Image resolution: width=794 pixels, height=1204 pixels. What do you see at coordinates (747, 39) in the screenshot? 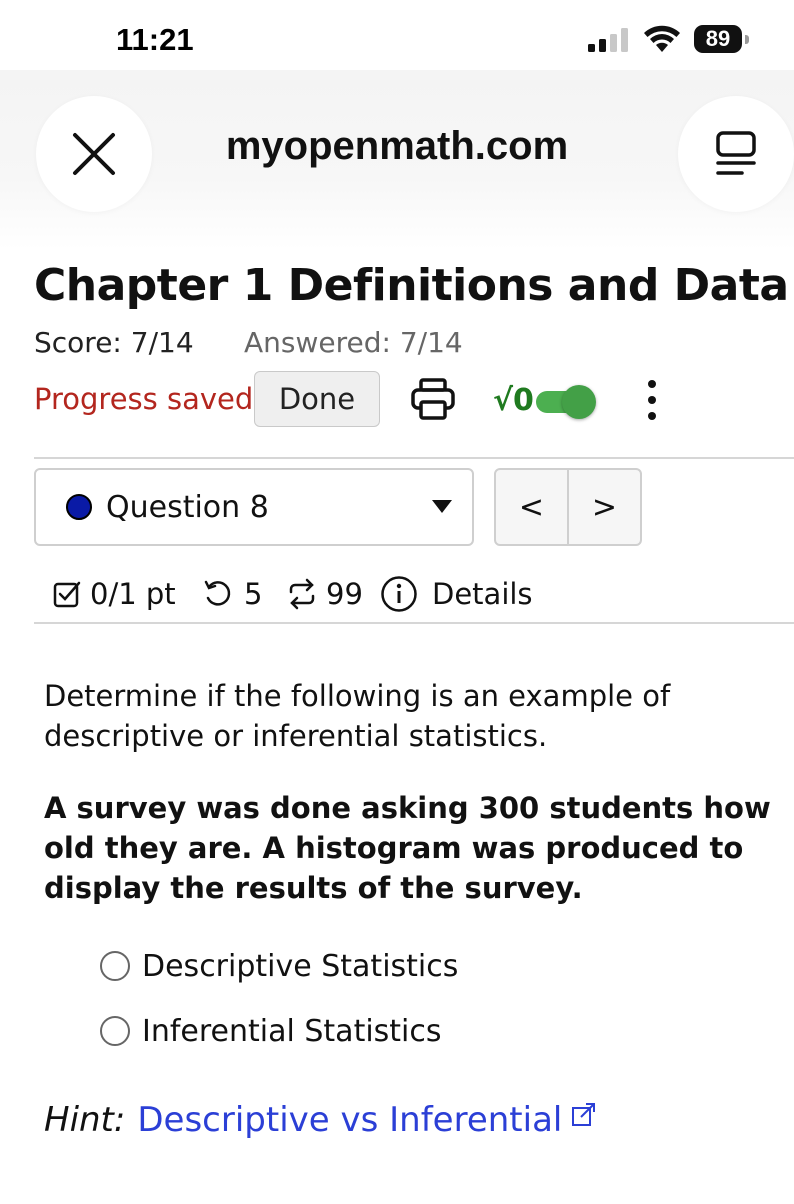
I see `battery-cap` at bounding box center [747, 39].